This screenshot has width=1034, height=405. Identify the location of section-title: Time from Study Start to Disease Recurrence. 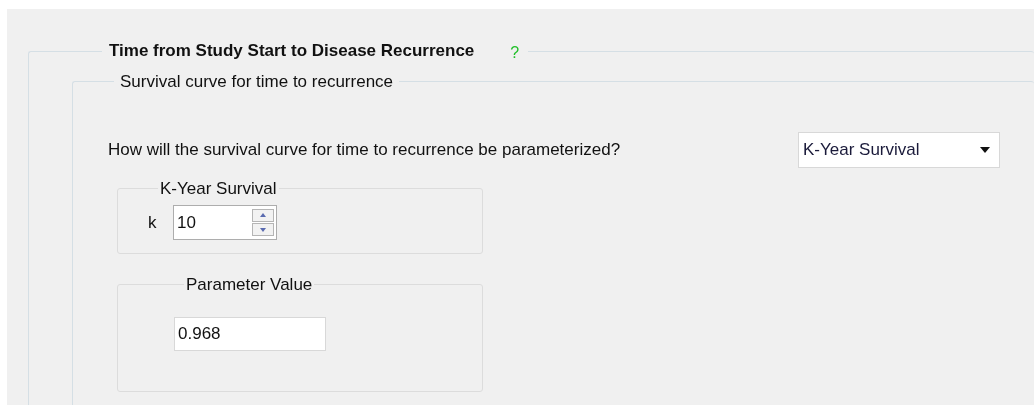
(292, 51).